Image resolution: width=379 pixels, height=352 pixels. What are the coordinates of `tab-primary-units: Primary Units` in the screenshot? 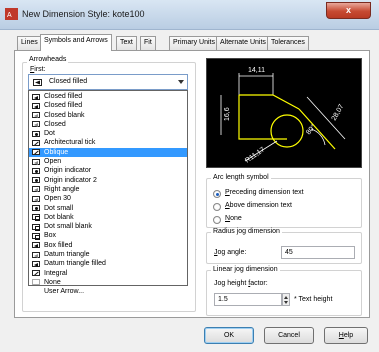 It's located at (194, 43).